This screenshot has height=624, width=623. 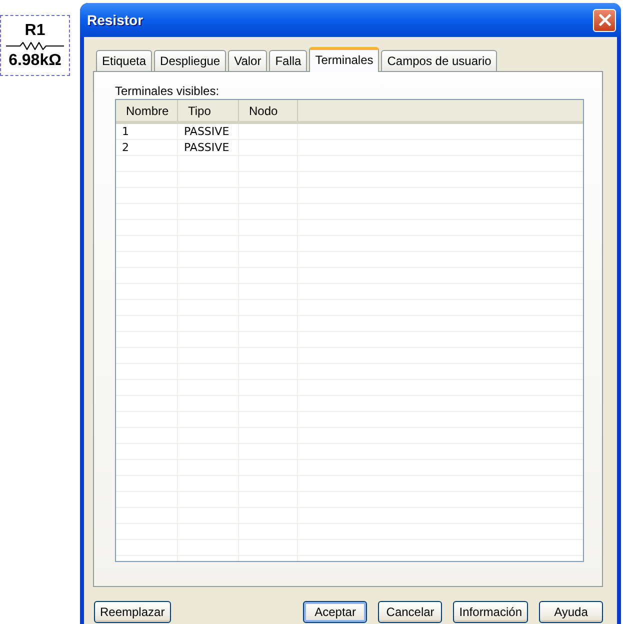 What do you see at coordinates (344, 59) in the screenshot?
I see `tab: Terminales` at bounding box center [344, 59].